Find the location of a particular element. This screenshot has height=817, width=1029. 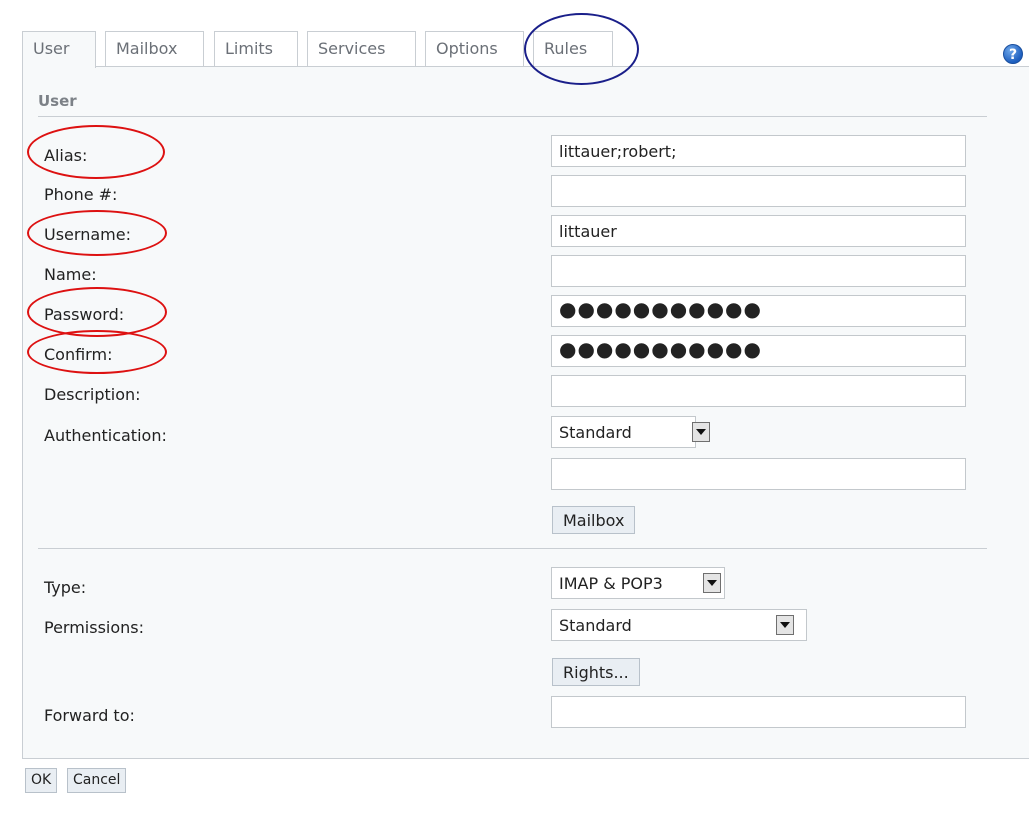

tab-limits: Limits is located at coordinates (256, 49).